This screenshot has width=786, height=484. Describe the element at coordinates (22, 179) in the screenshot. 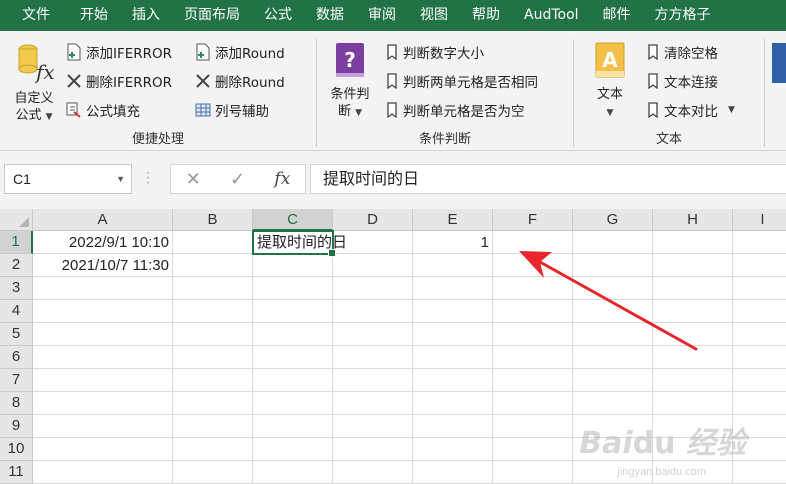

I see `name-box-value: C1` at that location.